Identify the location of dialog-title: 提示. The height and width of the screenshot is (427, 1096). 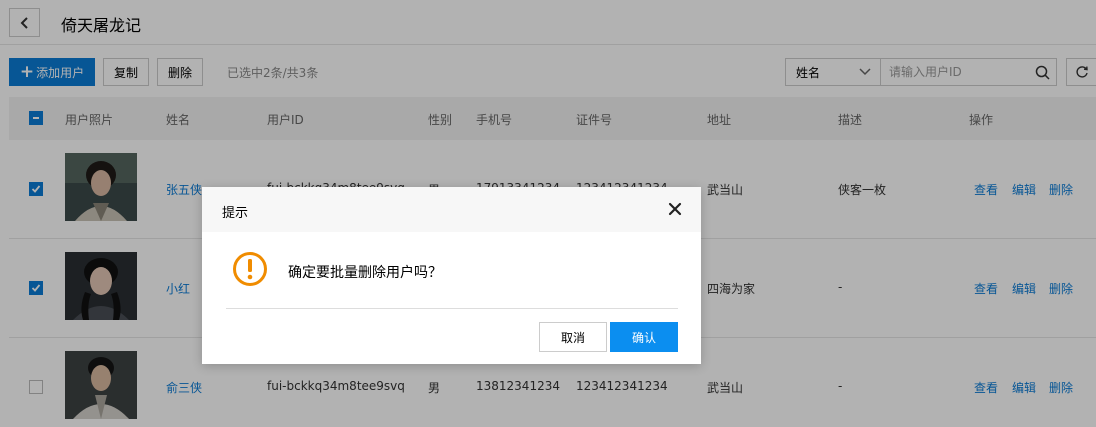
(235, 213).